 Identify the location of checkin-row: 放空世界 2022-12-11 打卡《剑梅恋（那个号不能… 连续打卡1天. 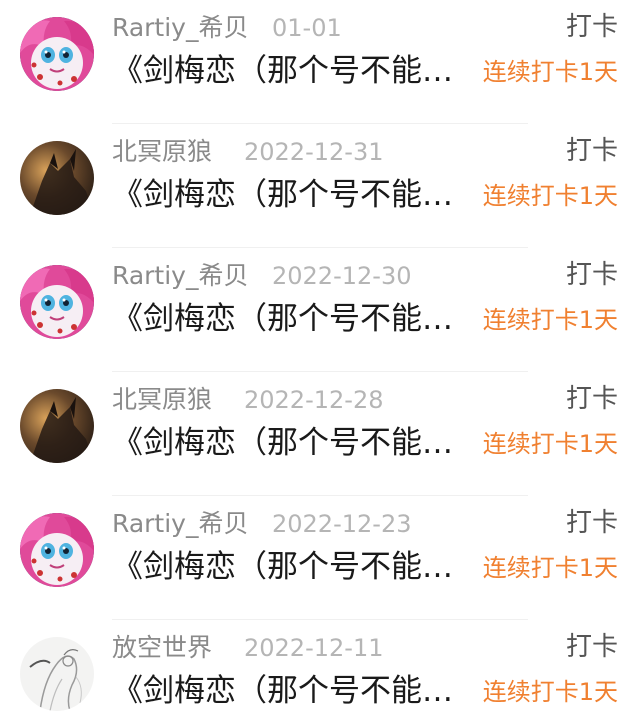
(320, 667).